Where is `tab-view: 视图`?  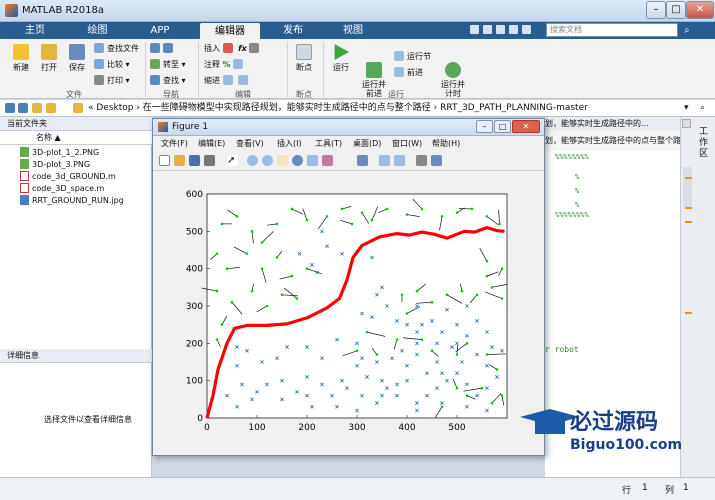 tab-view: 视图 is located at coordinates (353, 30).